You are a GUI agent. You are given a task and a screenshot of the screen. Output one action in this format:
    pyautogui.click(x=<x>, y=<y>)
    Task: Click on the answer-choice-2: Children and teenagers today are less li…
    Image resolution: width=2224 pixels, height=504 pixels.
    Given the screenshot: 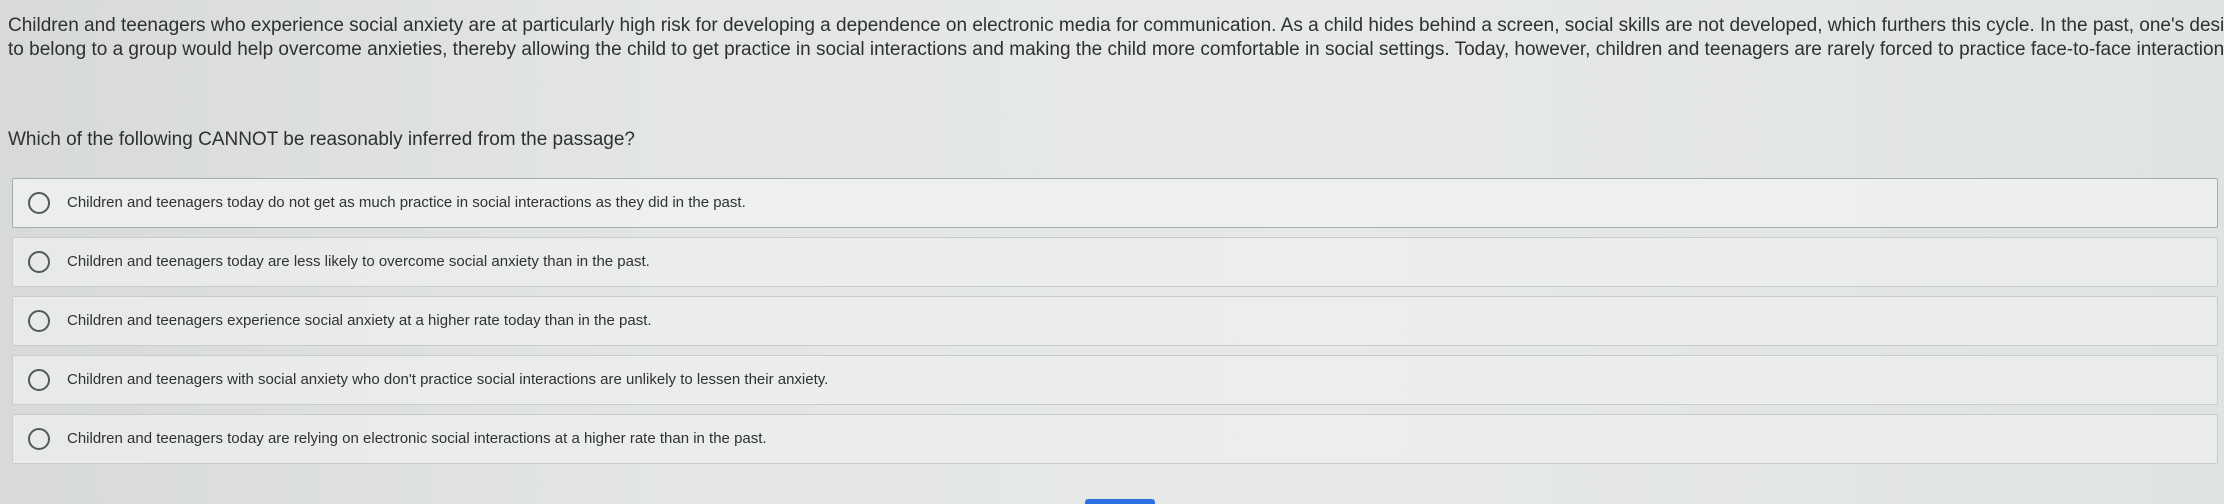 What is the action you would take?
    pyautogui.click(x=1115, y=262)
    